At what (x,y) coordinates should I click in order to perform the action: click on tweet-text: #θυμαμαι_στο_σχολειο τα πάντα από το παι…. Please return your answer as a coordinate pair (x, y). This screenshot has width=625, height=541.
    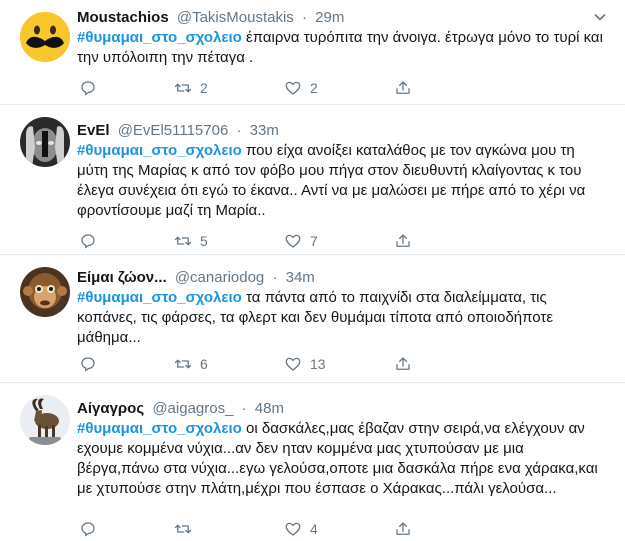
    Looking at the image, I should click on (340, 318).